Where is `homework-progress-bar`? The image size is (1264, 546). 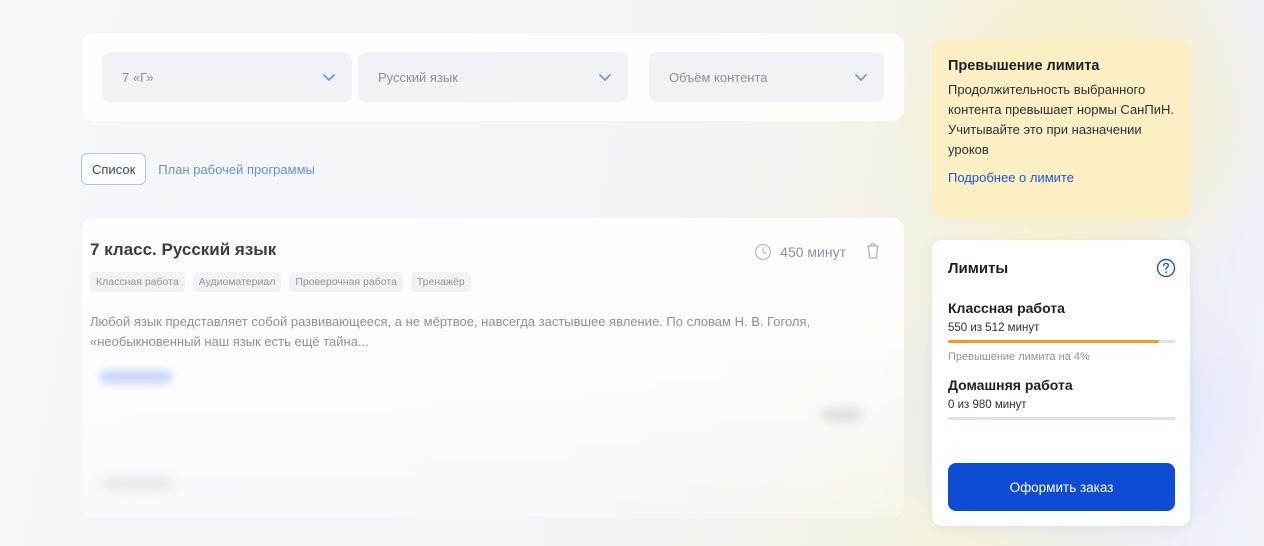 homework-progress-bar is located at coordinates (1061, 418).